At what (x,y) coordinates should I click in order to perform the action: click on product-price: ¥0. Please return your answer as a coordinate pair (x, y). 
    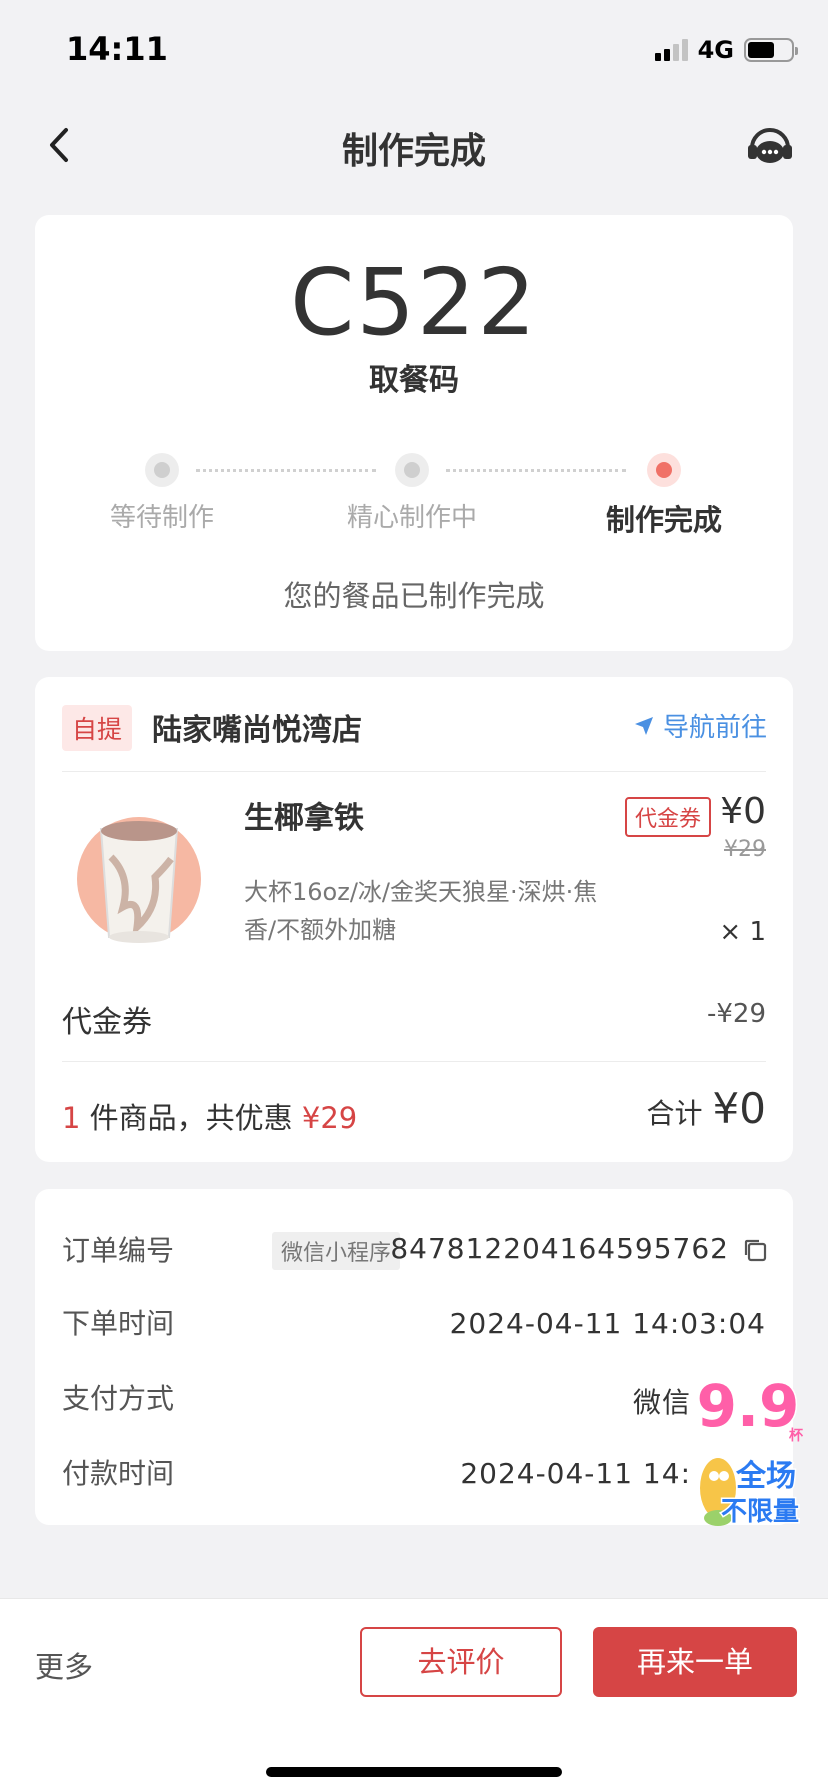
    Looking at the image, I should click on (743, 811).